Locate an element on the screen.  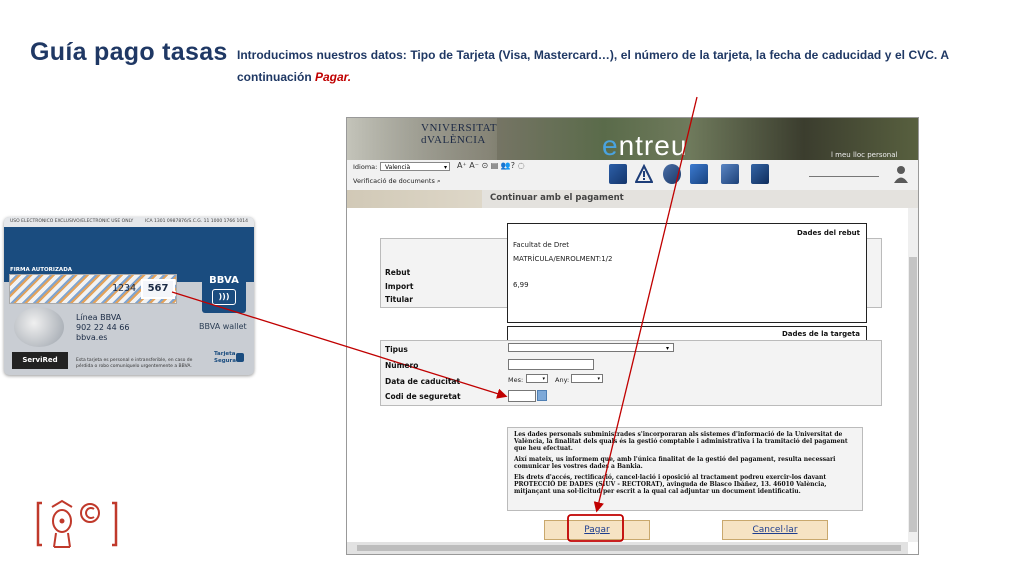
book-icon is located at coordinates (618, 174).